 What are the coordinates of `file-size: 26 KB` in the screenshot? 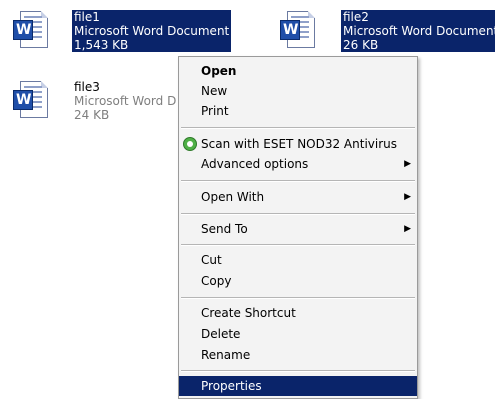 It's located at (361, 45).